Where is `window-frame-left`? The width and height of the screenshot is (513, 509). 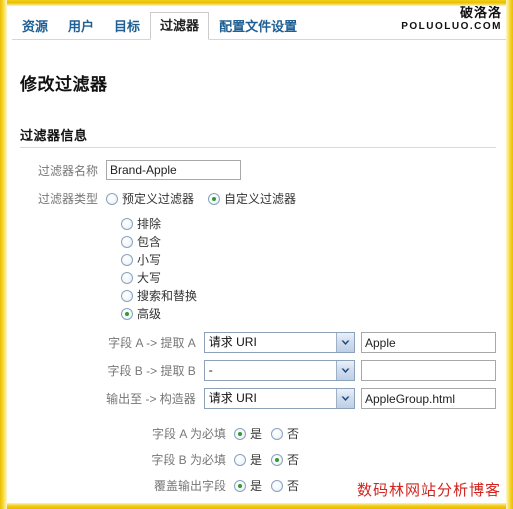
window-frame-left is located at coordinates (3, 254).